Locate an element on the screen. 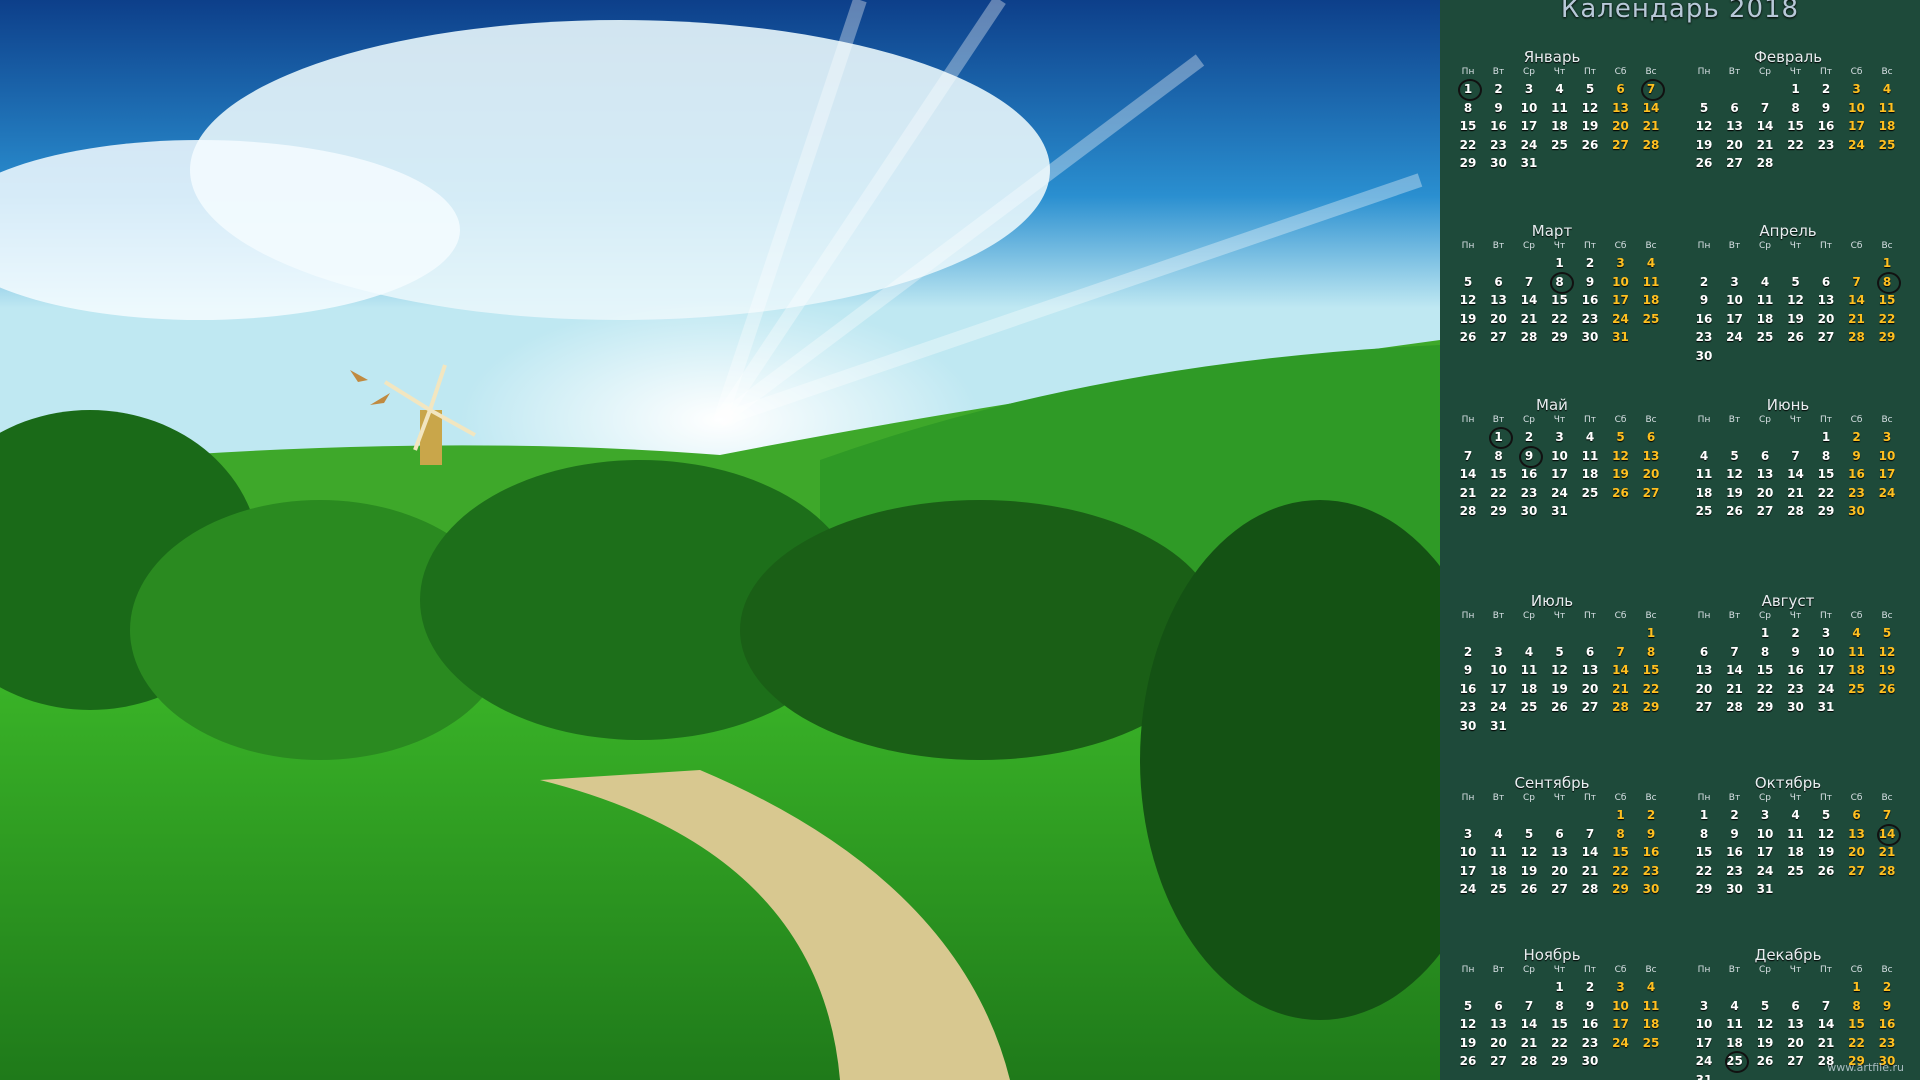 The height and width of the screenshot is (1080, 1920). weekday-label: Ср is located at coordinates (1765, 970).